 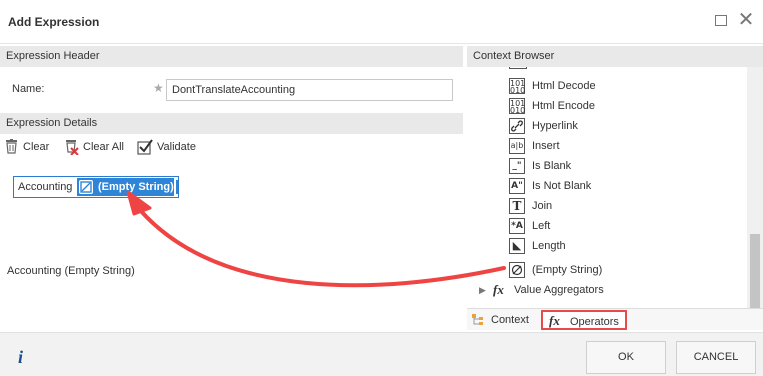 I want to click on tab-operators-label: Operators, so click(x=594, y=322).